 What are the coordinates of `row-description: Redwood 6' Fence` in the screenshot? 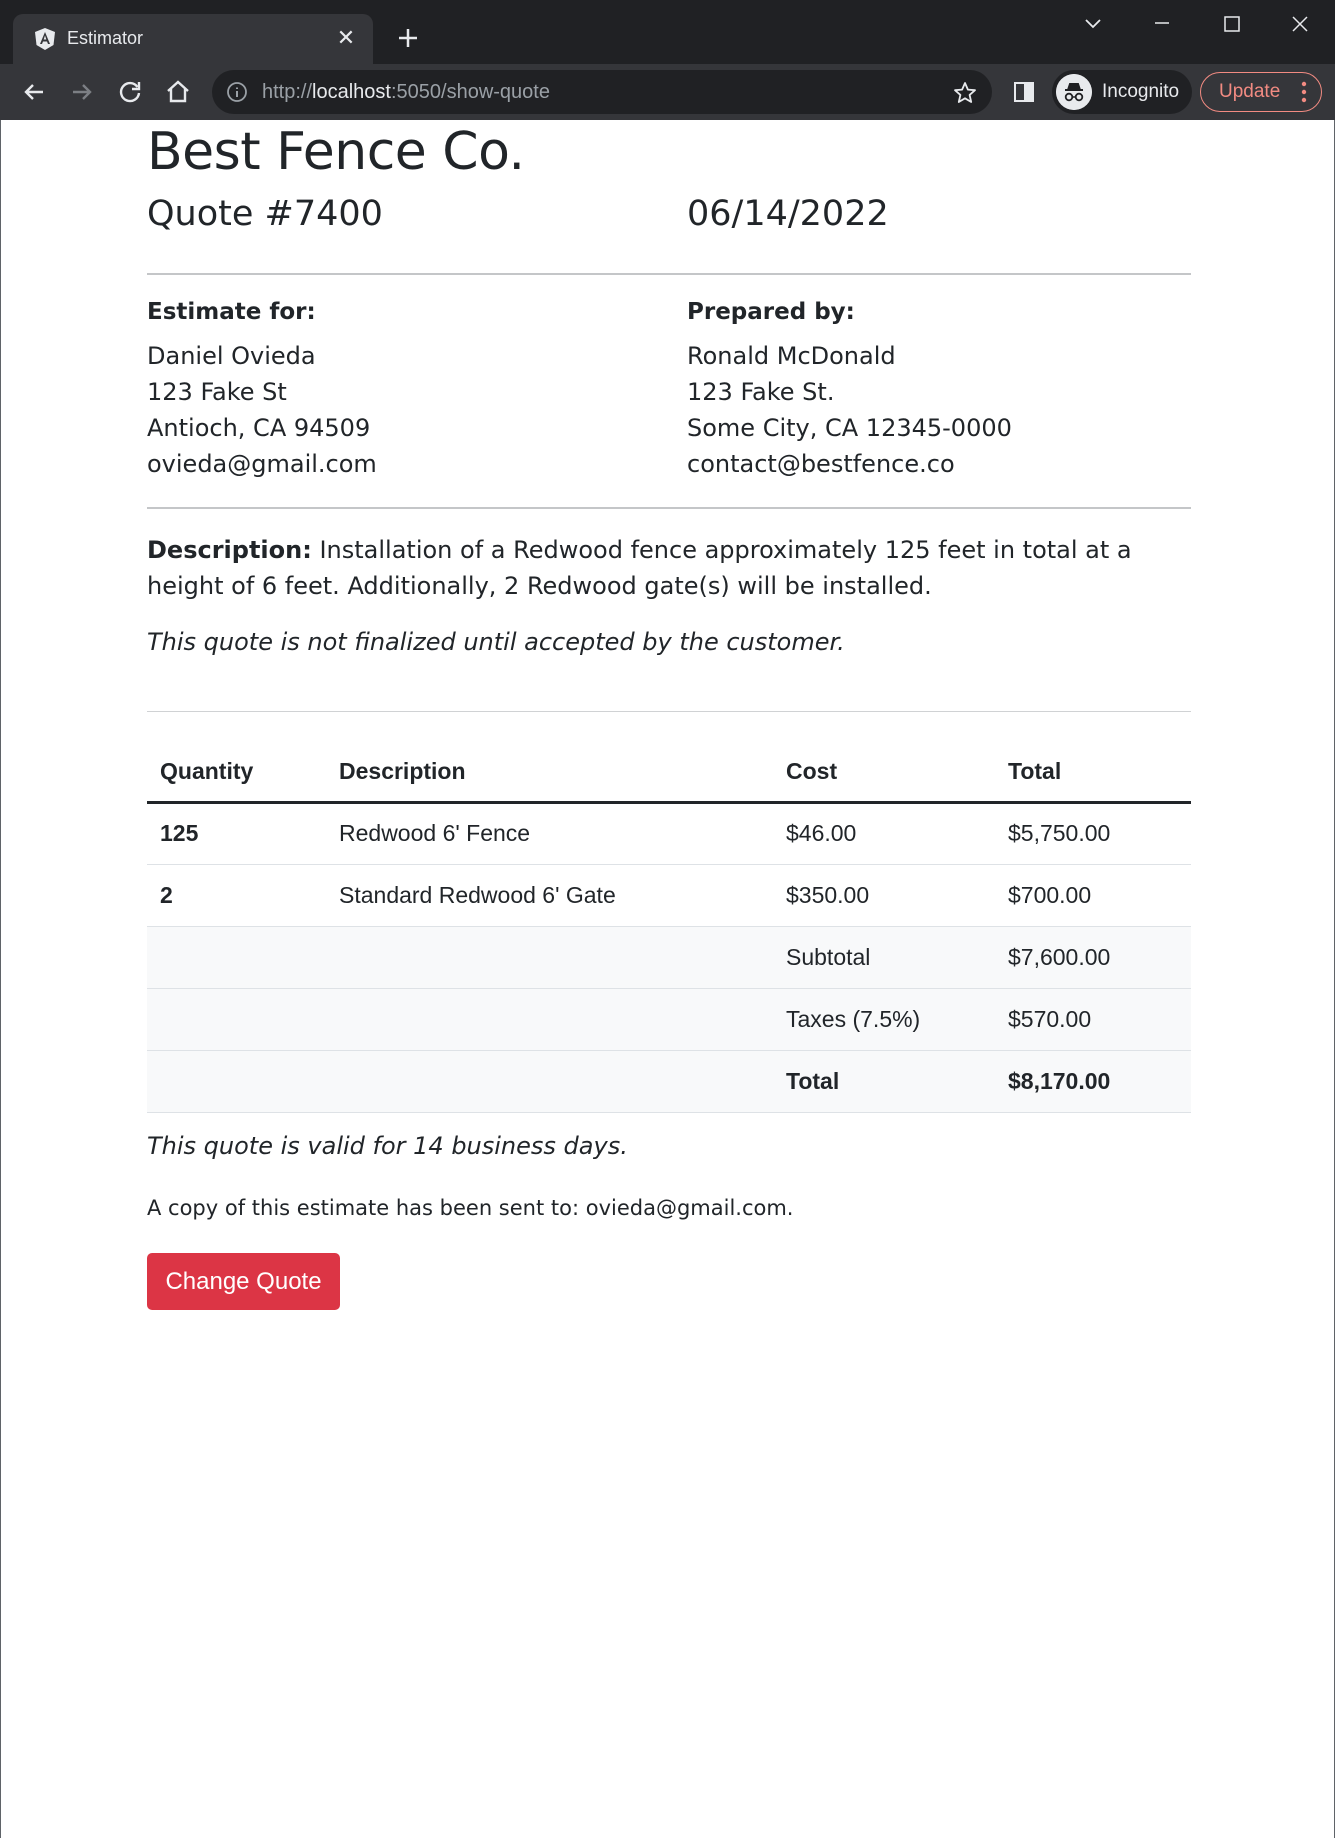 It's located at (549, 833).